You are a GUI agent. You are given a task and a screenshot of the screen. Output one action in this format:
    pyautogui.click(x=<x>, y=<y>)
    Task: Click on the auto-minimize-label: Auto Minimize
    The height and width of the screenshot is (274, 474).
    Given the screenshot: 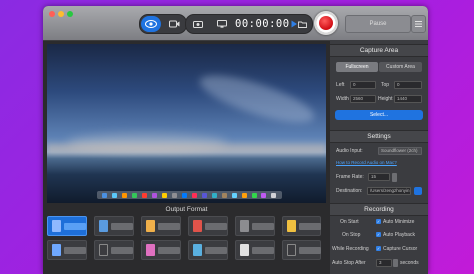 What is the action you would take?
    pyautogui.click(x=399, y=222)
    